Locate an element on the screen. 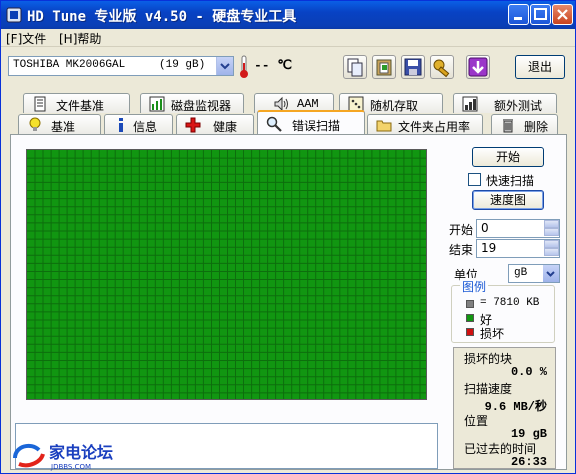  tab-label: 额外测试 is located at coordinates (518, 106).